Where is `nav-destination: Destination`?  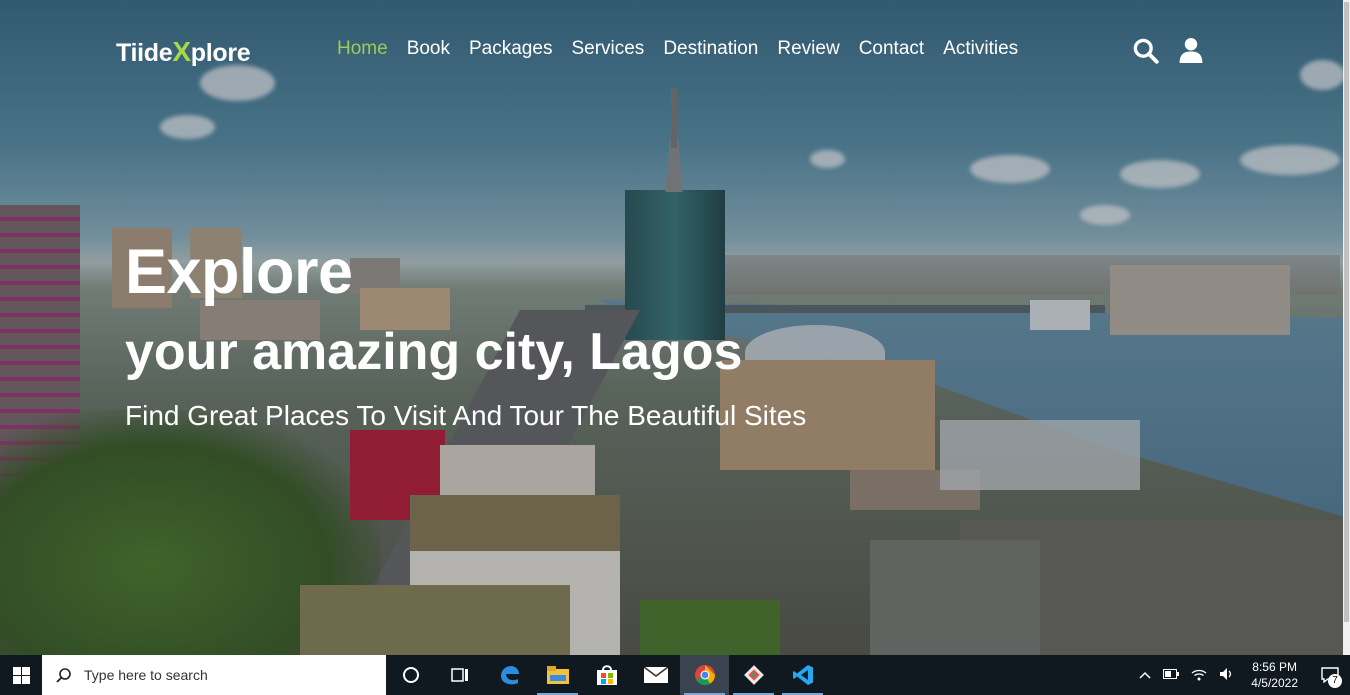 nav-destination: Destination is located at coordinates (710, 49).